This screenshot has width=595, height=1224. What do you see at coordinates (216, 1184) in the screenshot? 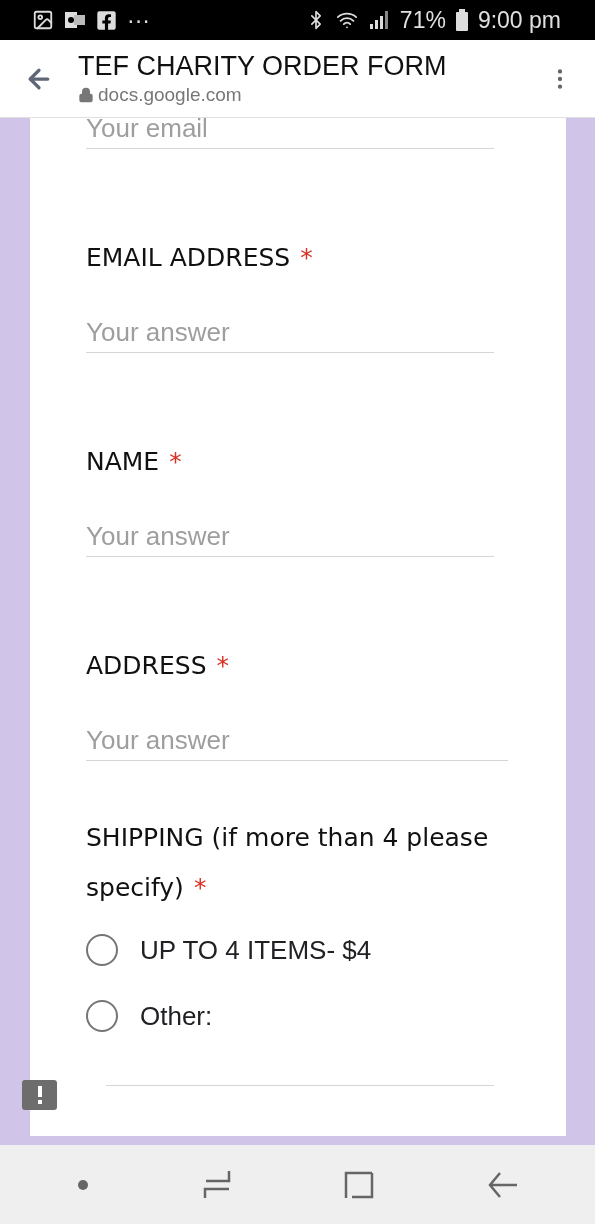
I see `recent-apps-icon` at bounding box center [216, 1184].